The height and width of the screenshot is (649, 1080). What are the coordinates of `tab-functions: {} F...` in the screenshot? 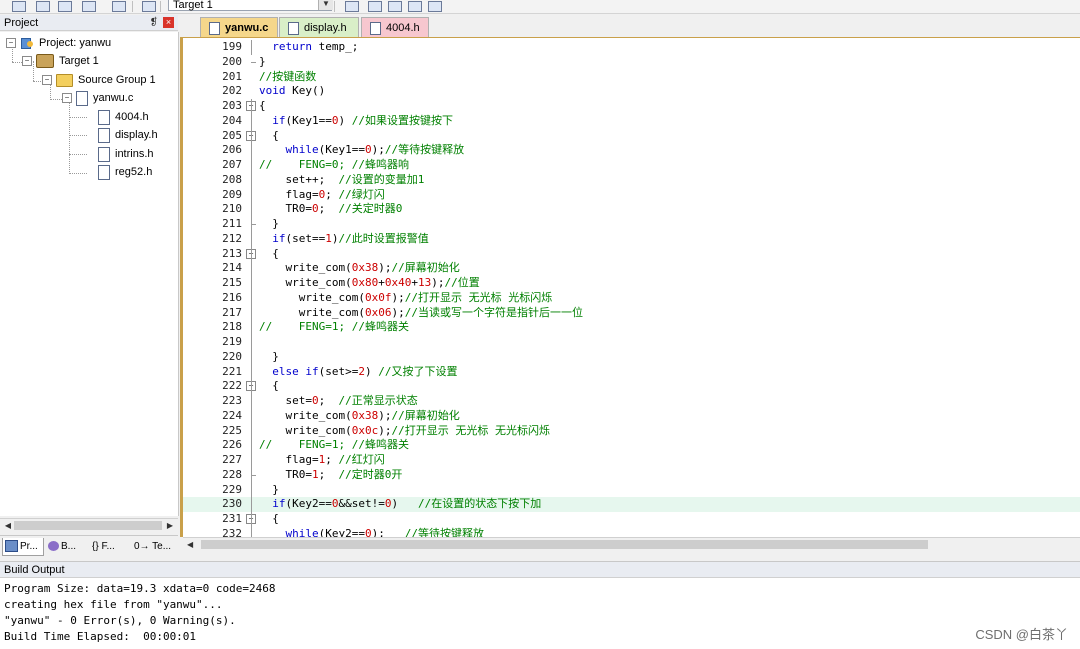 It's located at (110, 547).